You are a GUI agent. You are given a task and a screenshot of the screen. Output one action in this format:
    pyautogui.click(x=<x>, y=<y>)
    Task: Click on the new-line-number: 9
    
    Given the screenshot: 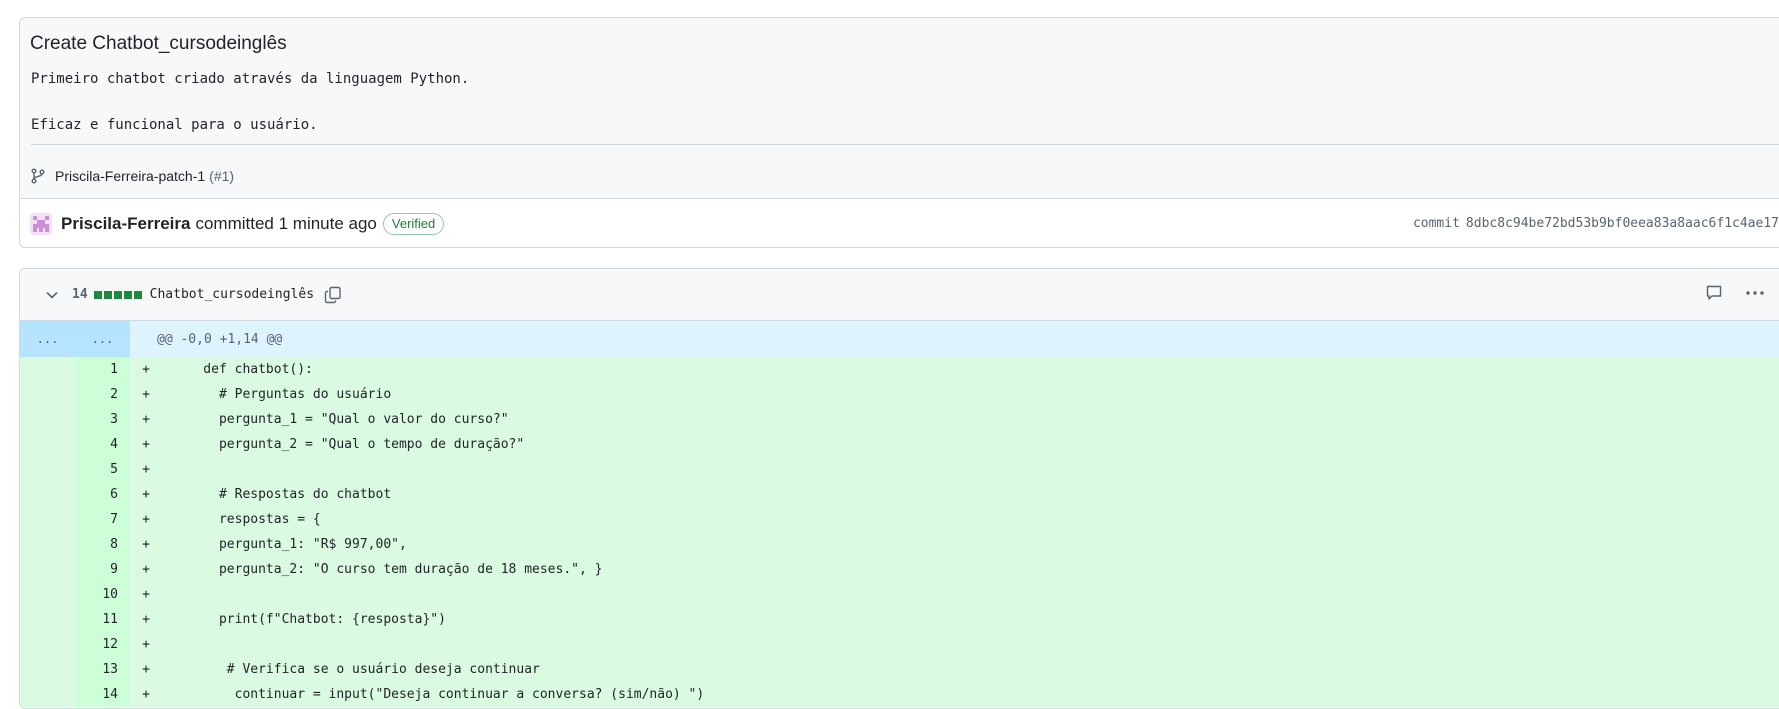 What is the action you would take?
    pyautogui.click(x=102, y=569)
    